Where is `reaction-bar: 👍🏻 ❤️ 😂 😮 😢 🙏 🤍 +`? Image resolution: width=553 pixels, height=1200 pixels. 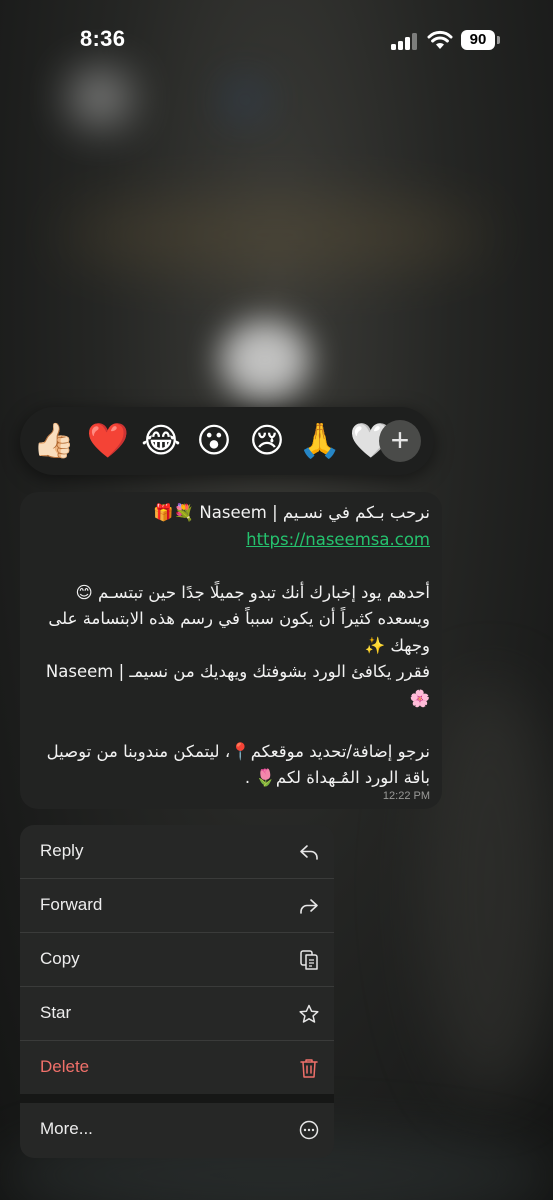 reaction-bar: 👍🏻 ❤️ 😂 😮 😢 🙏 🤍 + is located at coordinates (227, 441).